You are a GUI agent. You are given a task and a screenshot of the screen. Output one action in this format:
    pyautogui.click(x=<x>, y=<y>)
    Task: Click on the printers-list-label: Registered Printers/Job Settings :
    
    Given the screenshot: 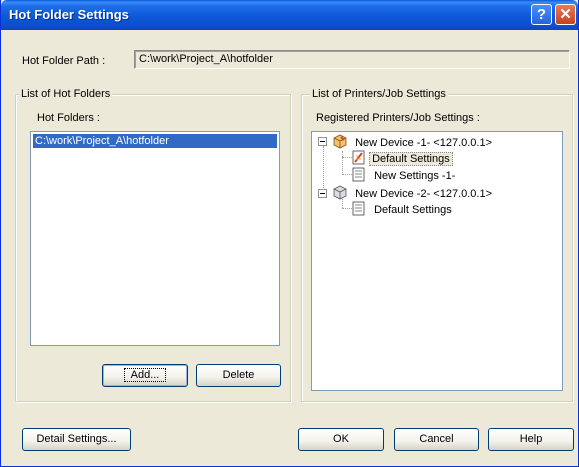 What is the action you would take?
    pyautogui.click(x=398, y=118)
    